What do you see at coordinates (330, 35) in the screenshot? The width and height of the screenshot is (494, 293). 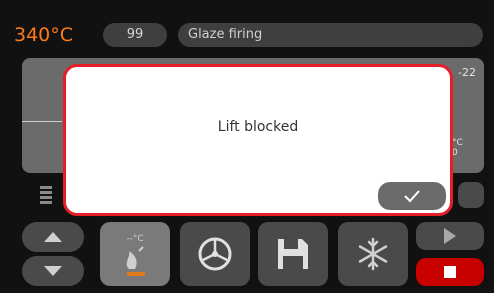 I see `program-name-field: Glaze firing` at bounding box center [330, 35].